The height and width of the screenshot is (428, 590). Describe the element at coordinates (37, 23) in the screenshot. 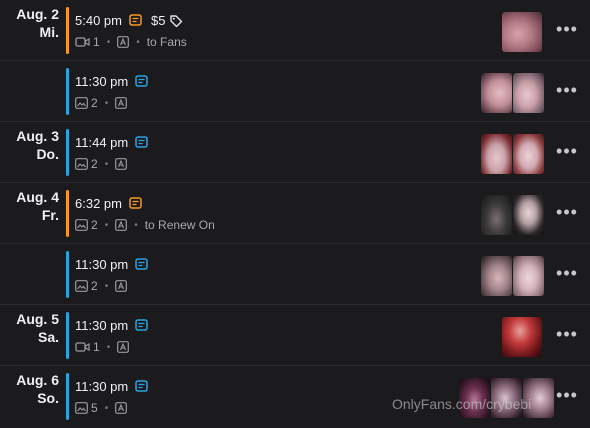

I see `date-label: Aug. 2 Mi.` at that location.